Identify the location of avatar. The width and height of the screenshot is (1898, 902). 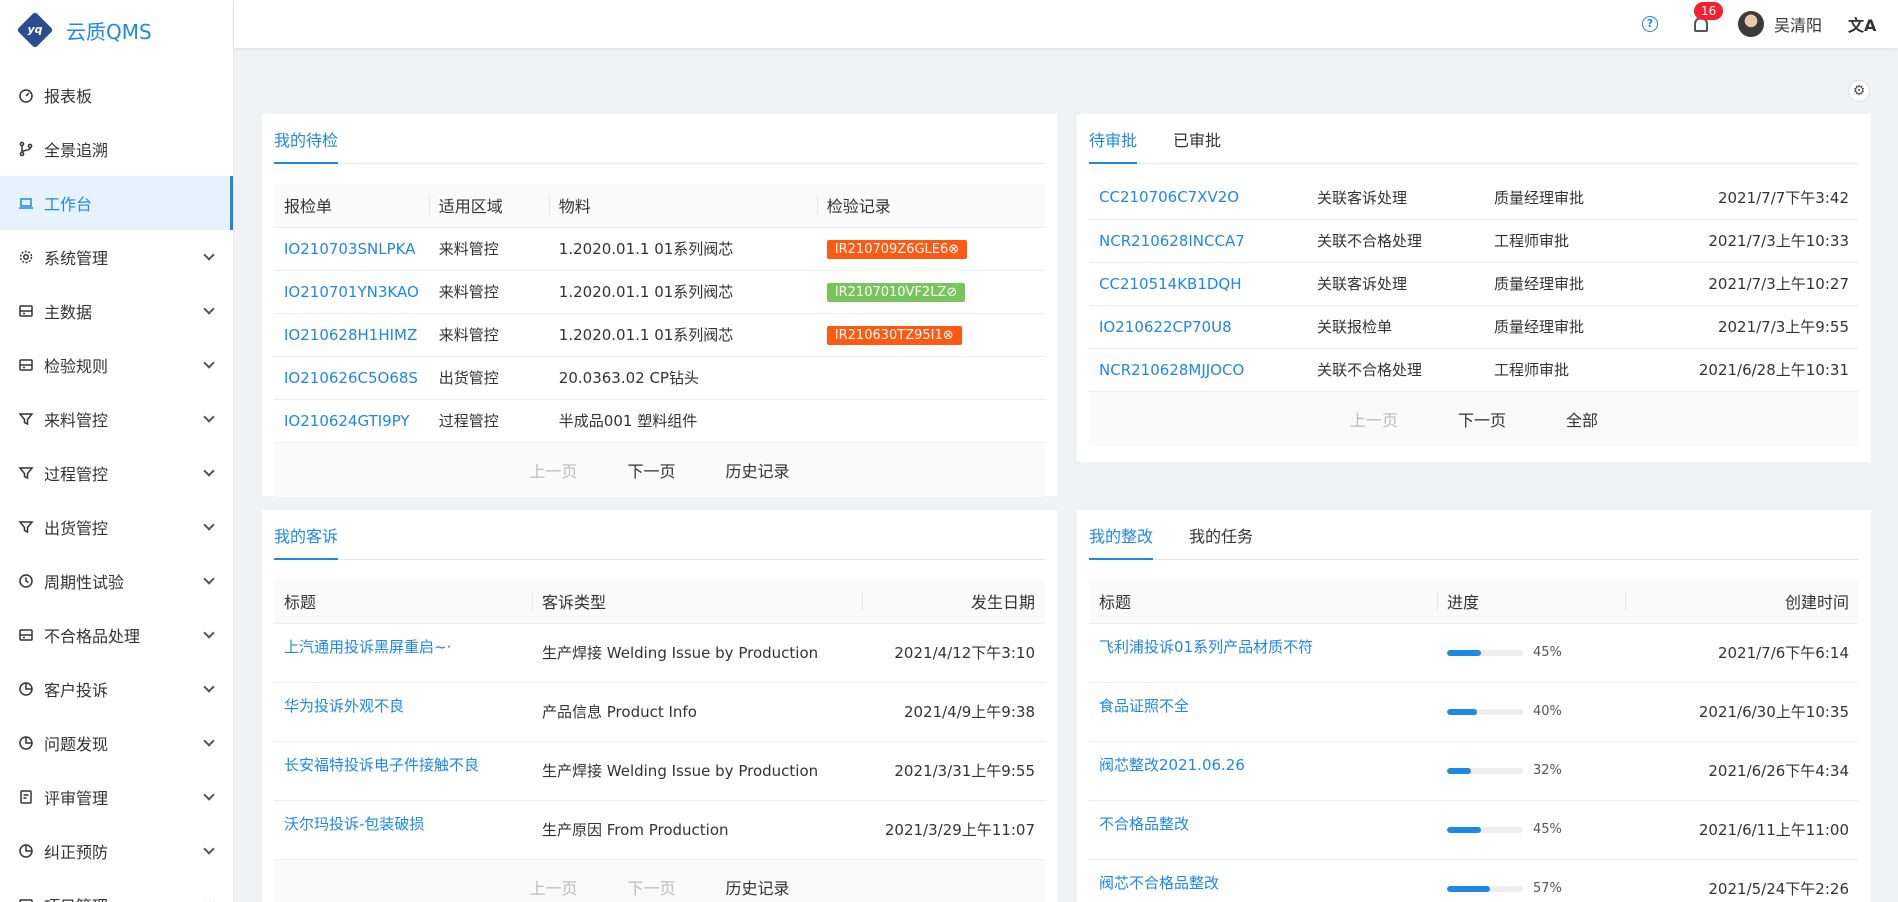
(1751, 24).